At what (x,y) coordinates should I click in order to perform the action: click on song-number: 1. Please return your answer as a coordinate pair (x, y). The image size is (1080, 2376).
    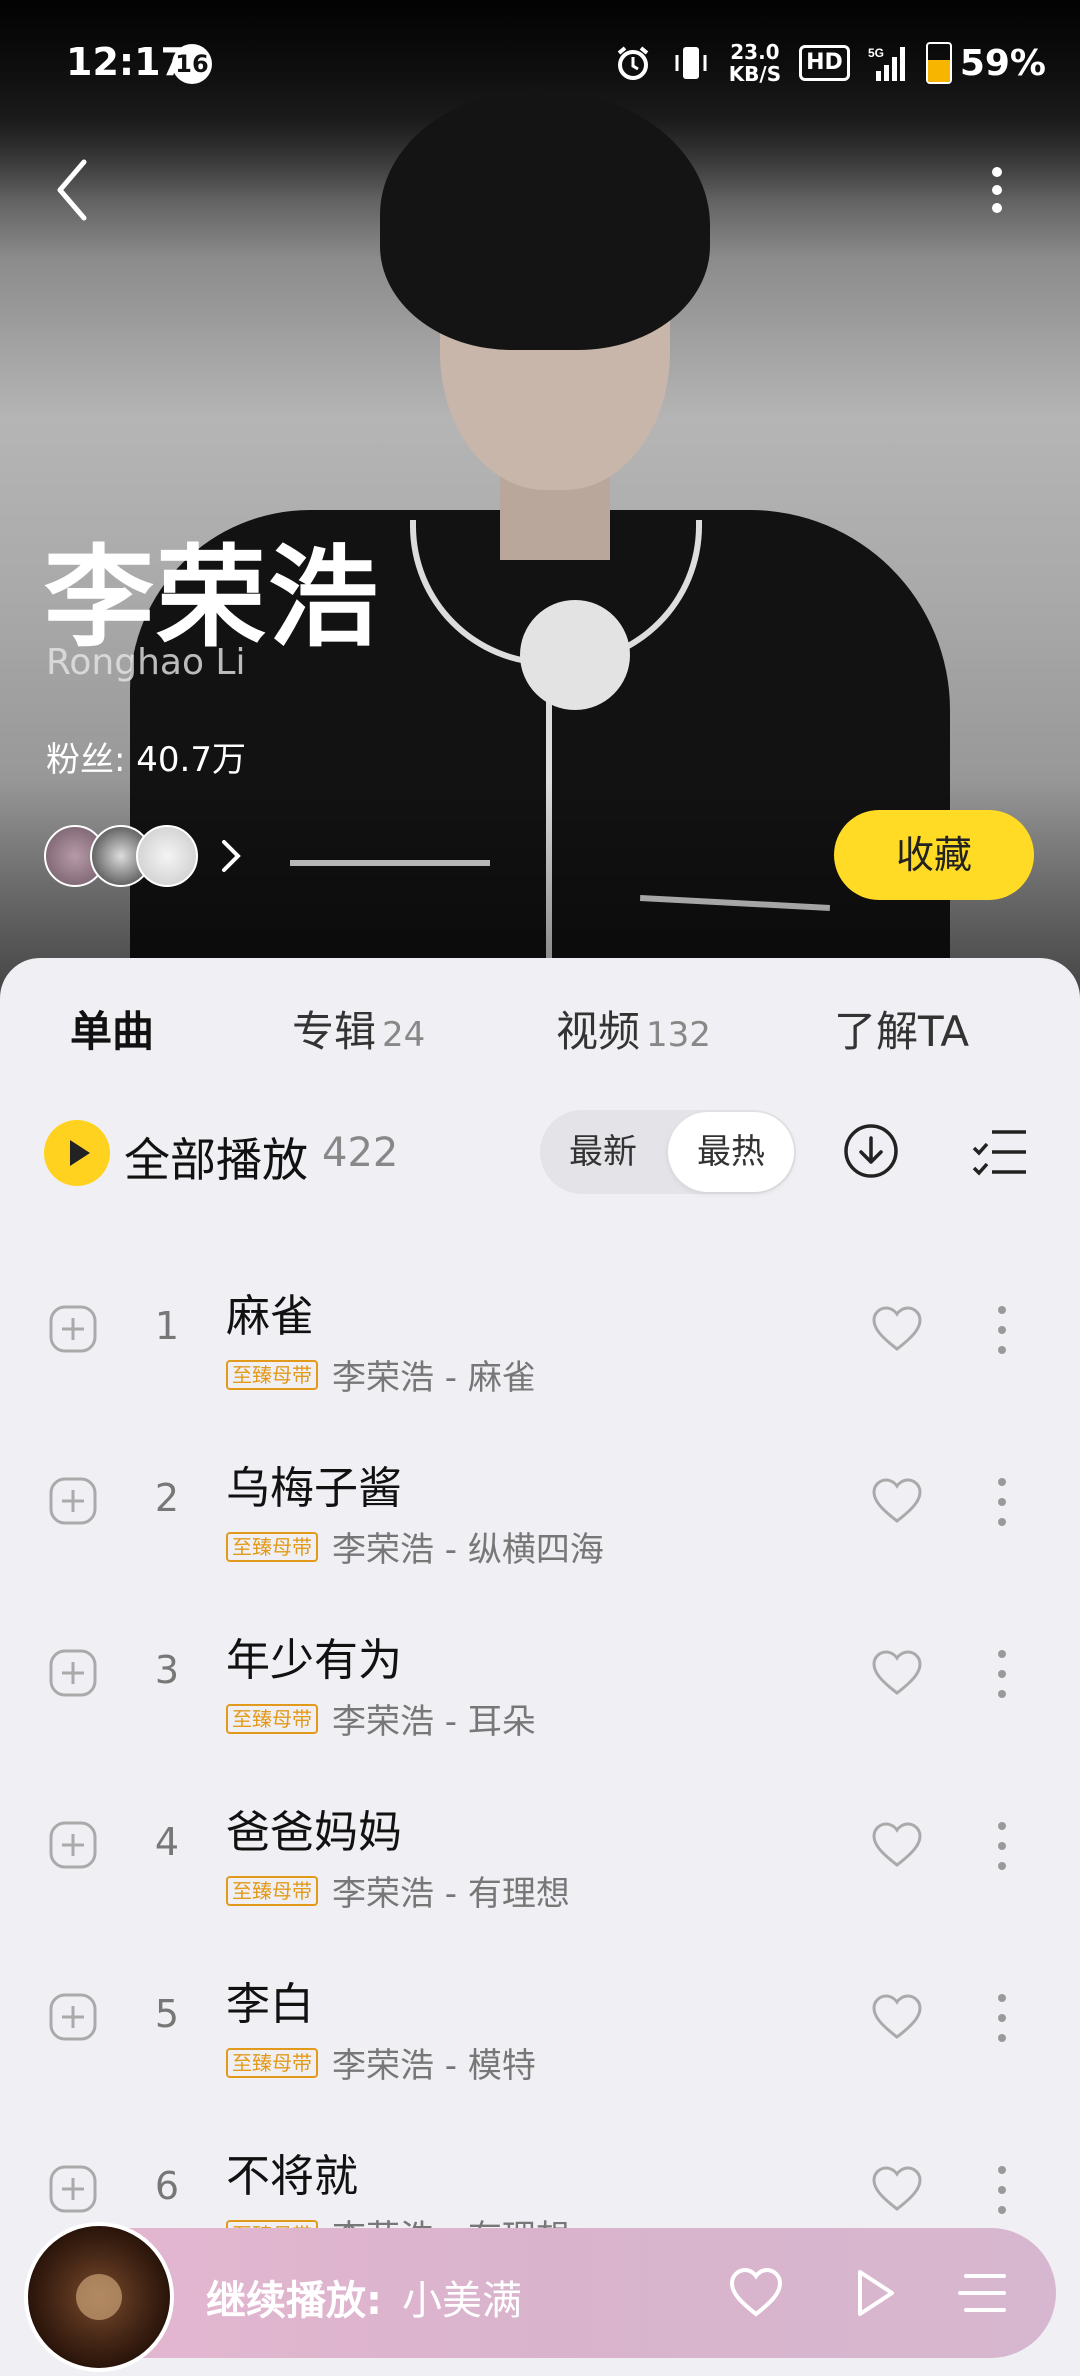
    Looking at the image, I should click on (167, 1326).